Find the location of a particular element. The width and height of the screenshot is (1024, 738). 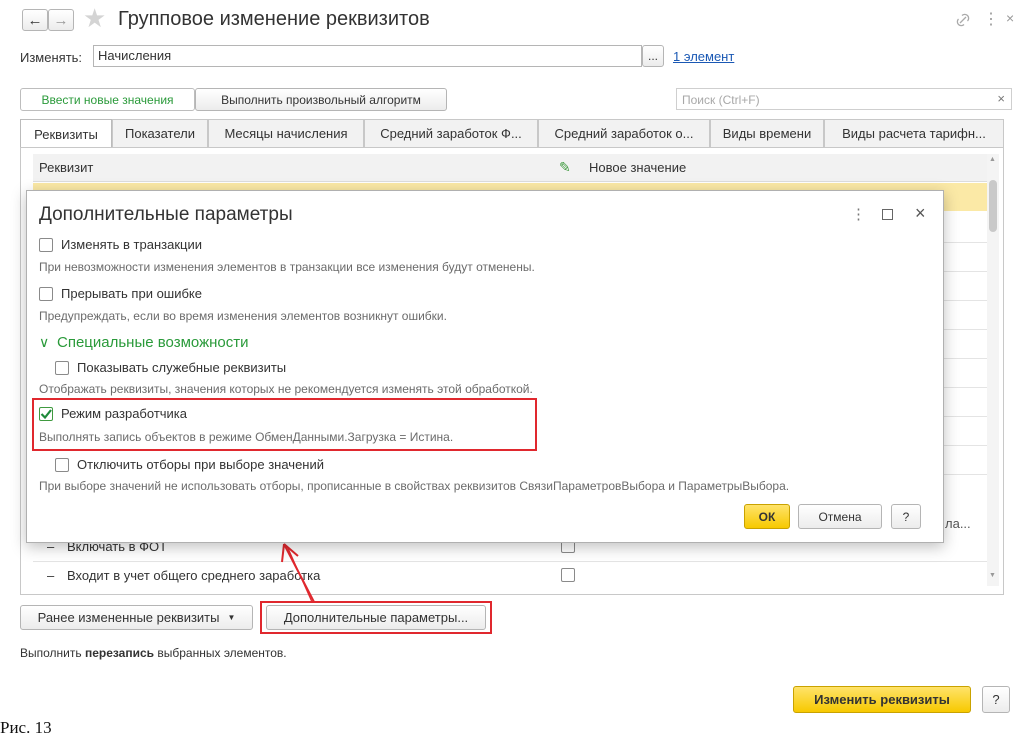

cancel-button: Отмена is located at coordinates (840, 516).